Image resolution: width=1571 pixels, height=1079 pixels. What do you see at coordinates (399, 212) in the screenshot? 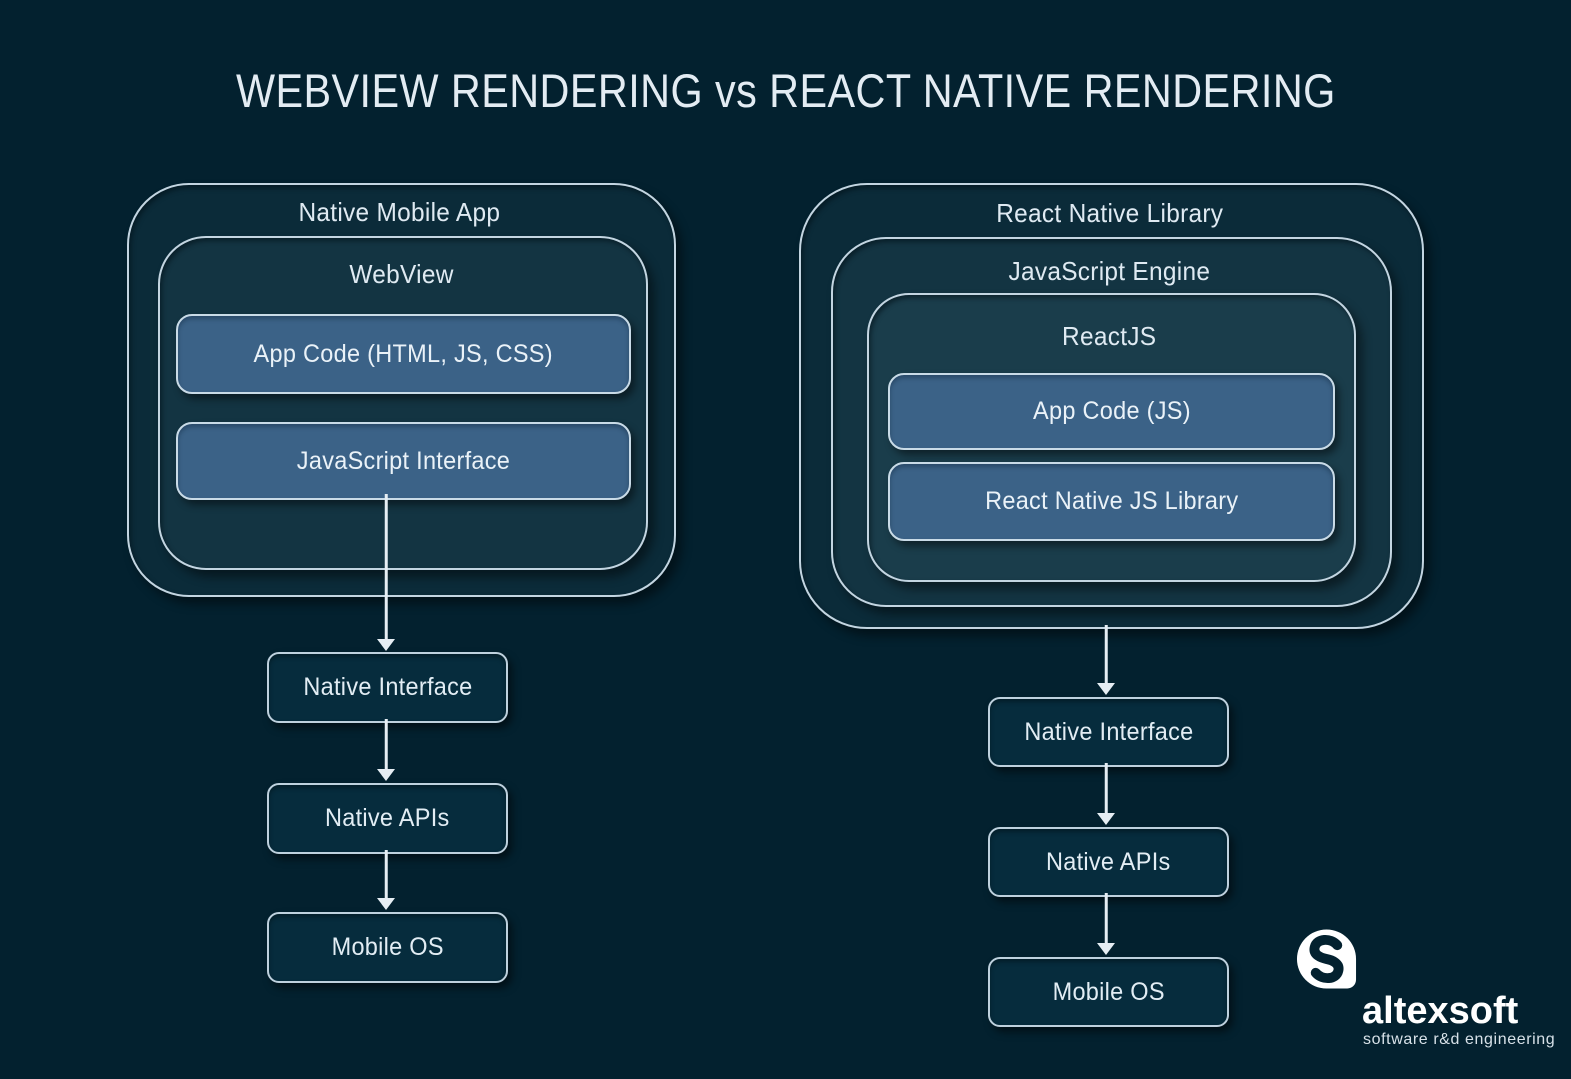
I see `native-mobile-app-label: Native Mobile App` at bounding box center [399, 212].